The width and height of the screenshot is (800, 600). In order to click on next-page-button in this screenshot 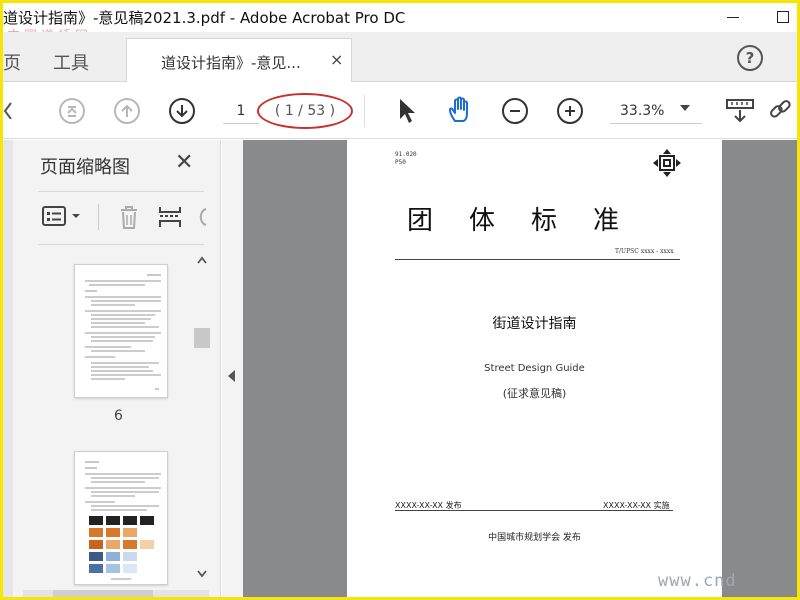, I will do `click(182, 111)`.